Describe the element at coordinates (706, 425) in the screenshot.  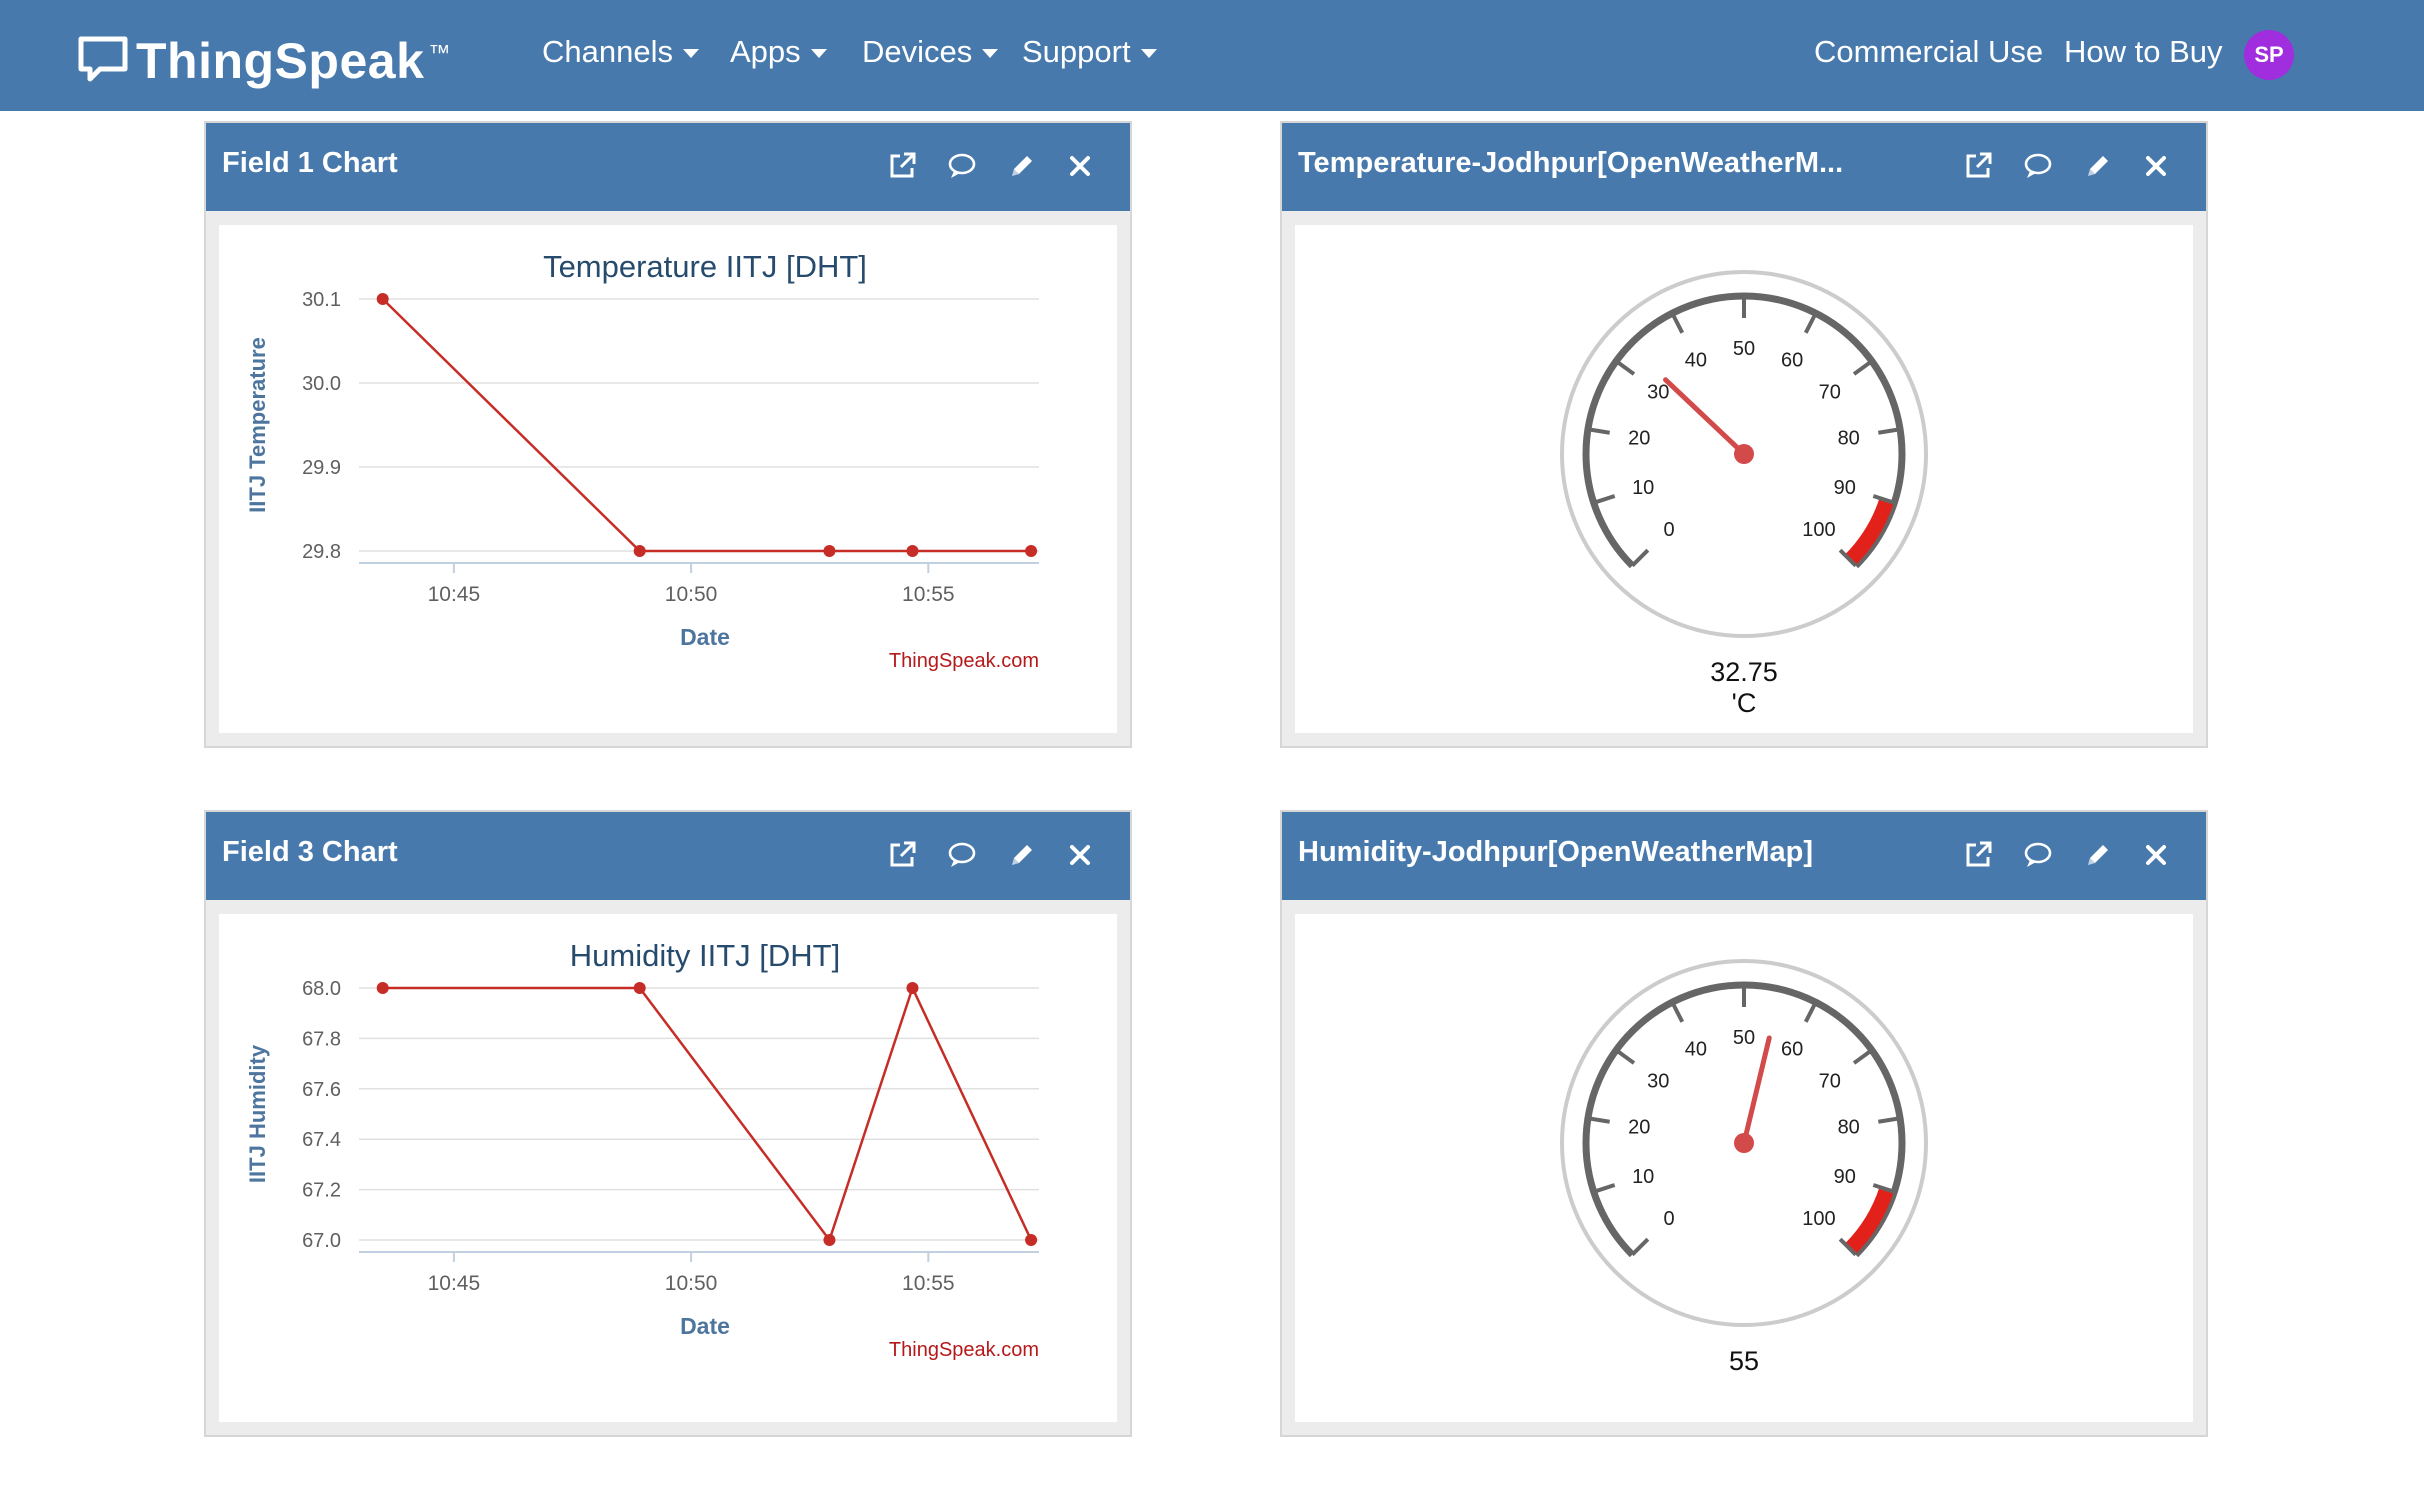
I see `series-line` at that location.